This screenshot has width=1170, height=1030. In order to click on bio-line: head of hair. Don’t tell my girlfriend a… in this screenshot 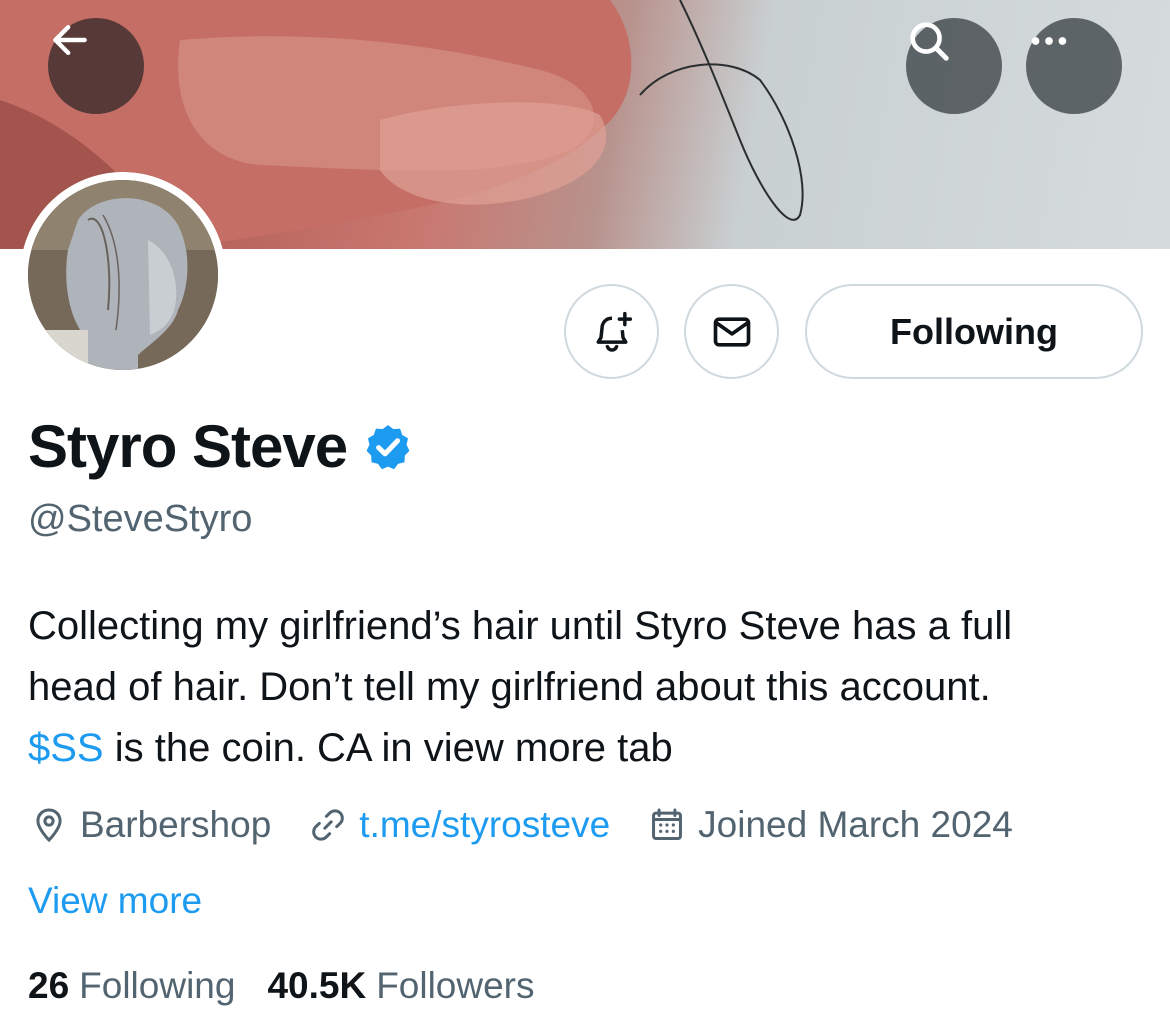, I will do `click(509, 687)`.